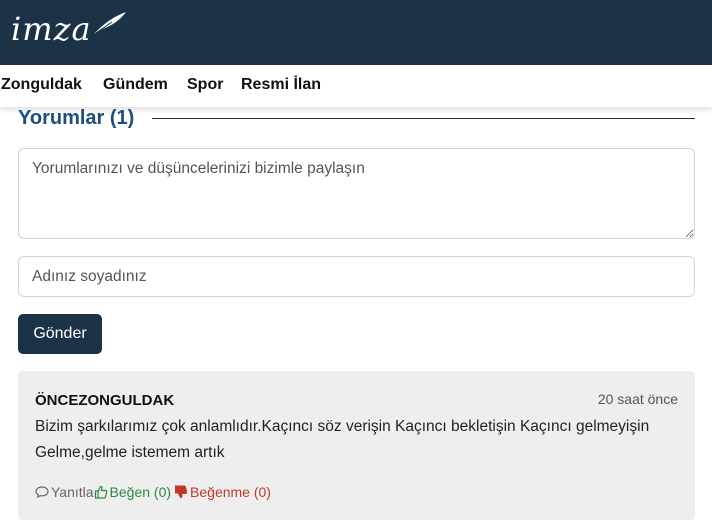 This screenshot has height=528, width=712. What do you see at coordinates (51, 29) in the screenshot?
I see `site-logo: imza` at bounding box center [51, 29].